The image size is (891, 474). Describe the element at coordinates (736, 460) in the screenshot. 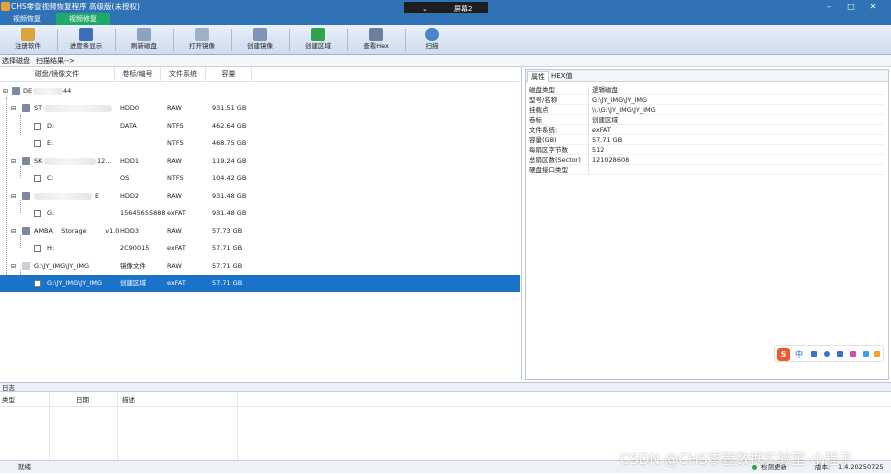

I see `watermark-text: CSDN @CHS零壹数据实验室-小程子` at that location.